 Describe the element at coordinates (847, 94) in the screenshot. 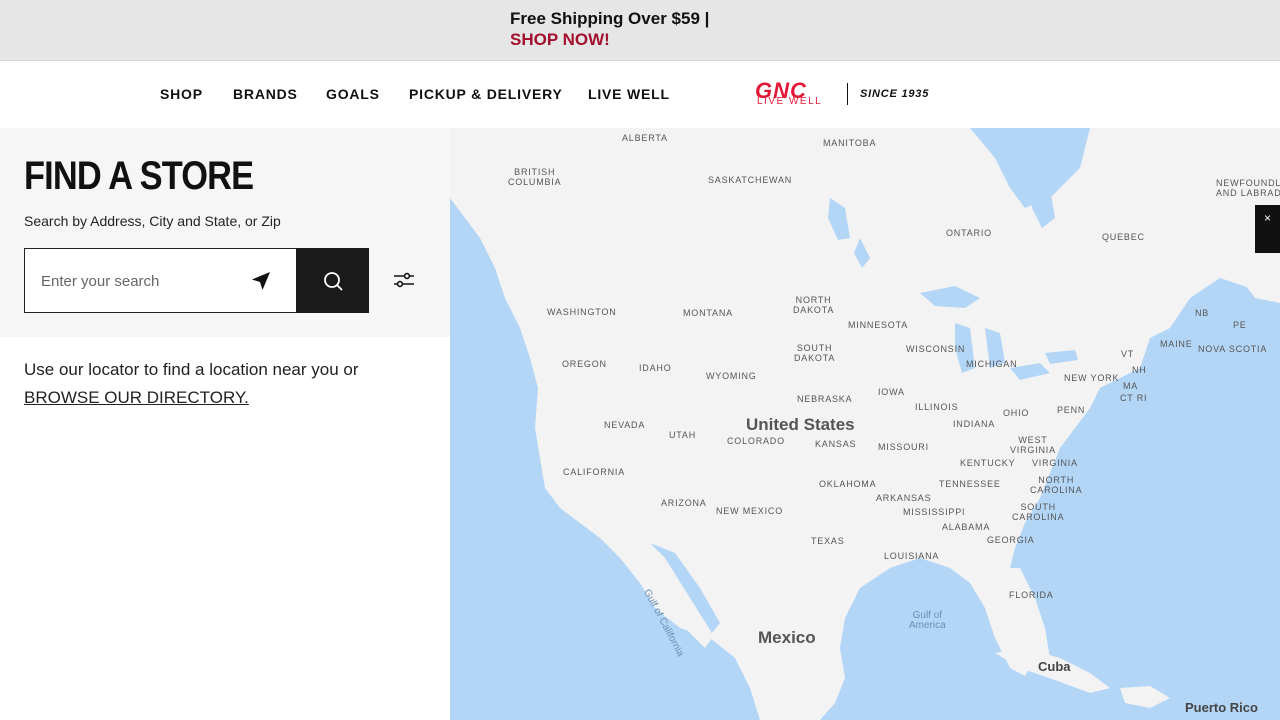

I see `logo-divider` at that location.